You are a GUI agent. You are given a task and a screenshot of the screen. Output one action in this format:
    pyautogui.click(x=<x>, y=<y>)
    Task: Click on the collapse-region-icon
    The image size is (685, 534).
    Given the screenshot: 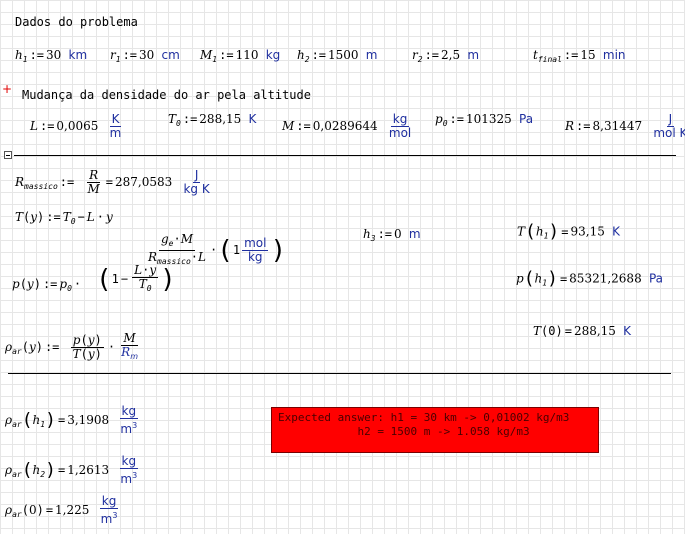 What is the action you would take?
    pyautogui.click(x=8, y=155)
    